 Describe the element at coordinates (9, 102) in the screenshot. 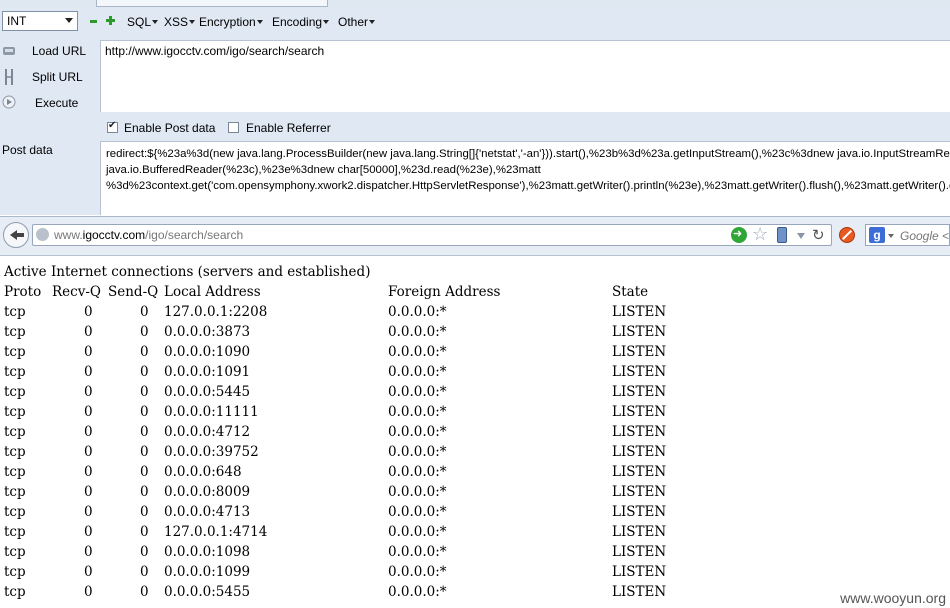

I see `execute-icon` at that location.